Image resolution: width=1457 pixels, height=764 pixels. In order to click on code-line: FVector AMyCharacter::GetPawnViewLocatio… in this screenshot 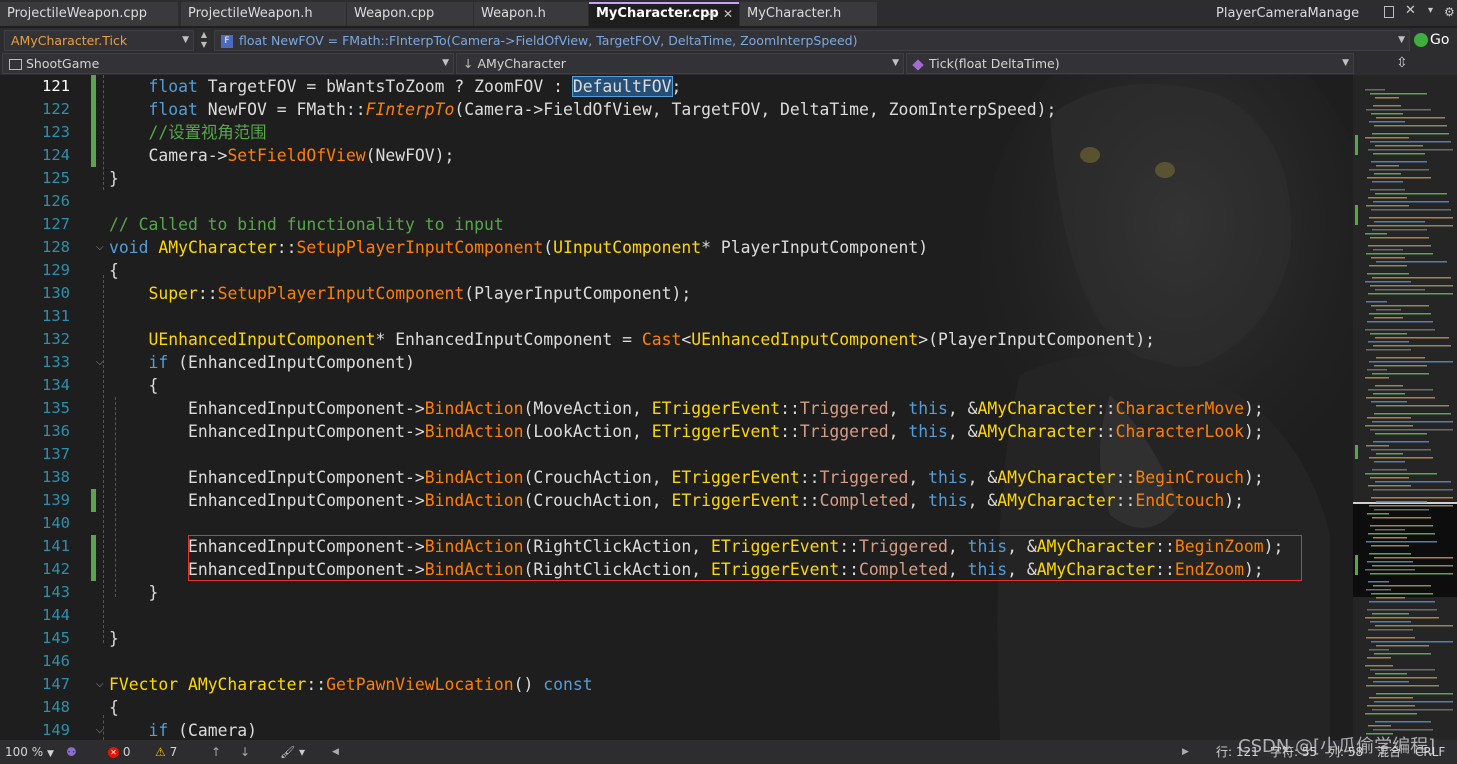, I will do `click(696, 684)`.